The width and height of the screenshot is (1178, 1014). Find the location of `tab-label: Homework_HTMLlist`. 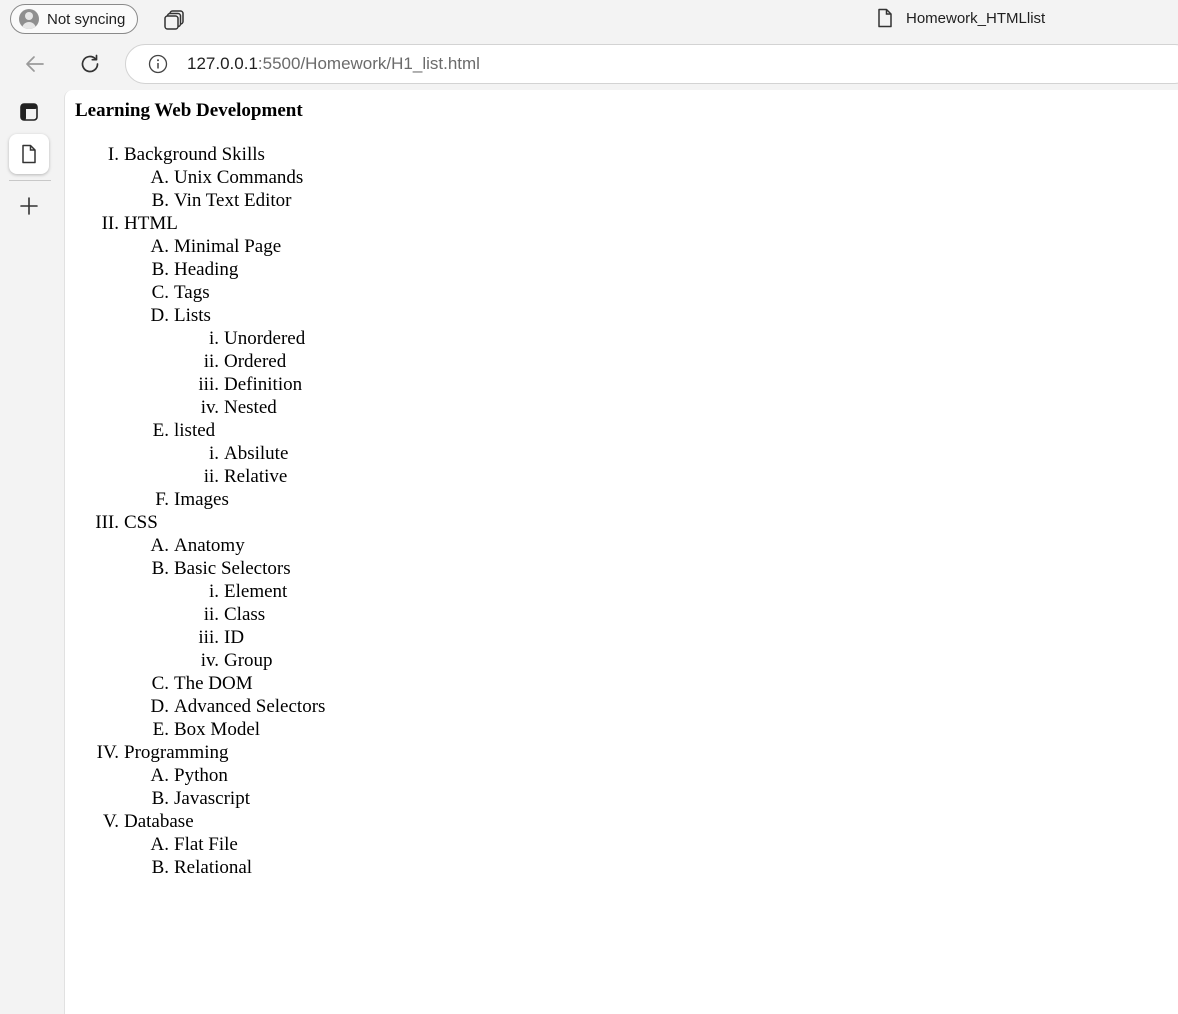

tab-label: Homework_HTMLlist is located at coordinates (976, 18).